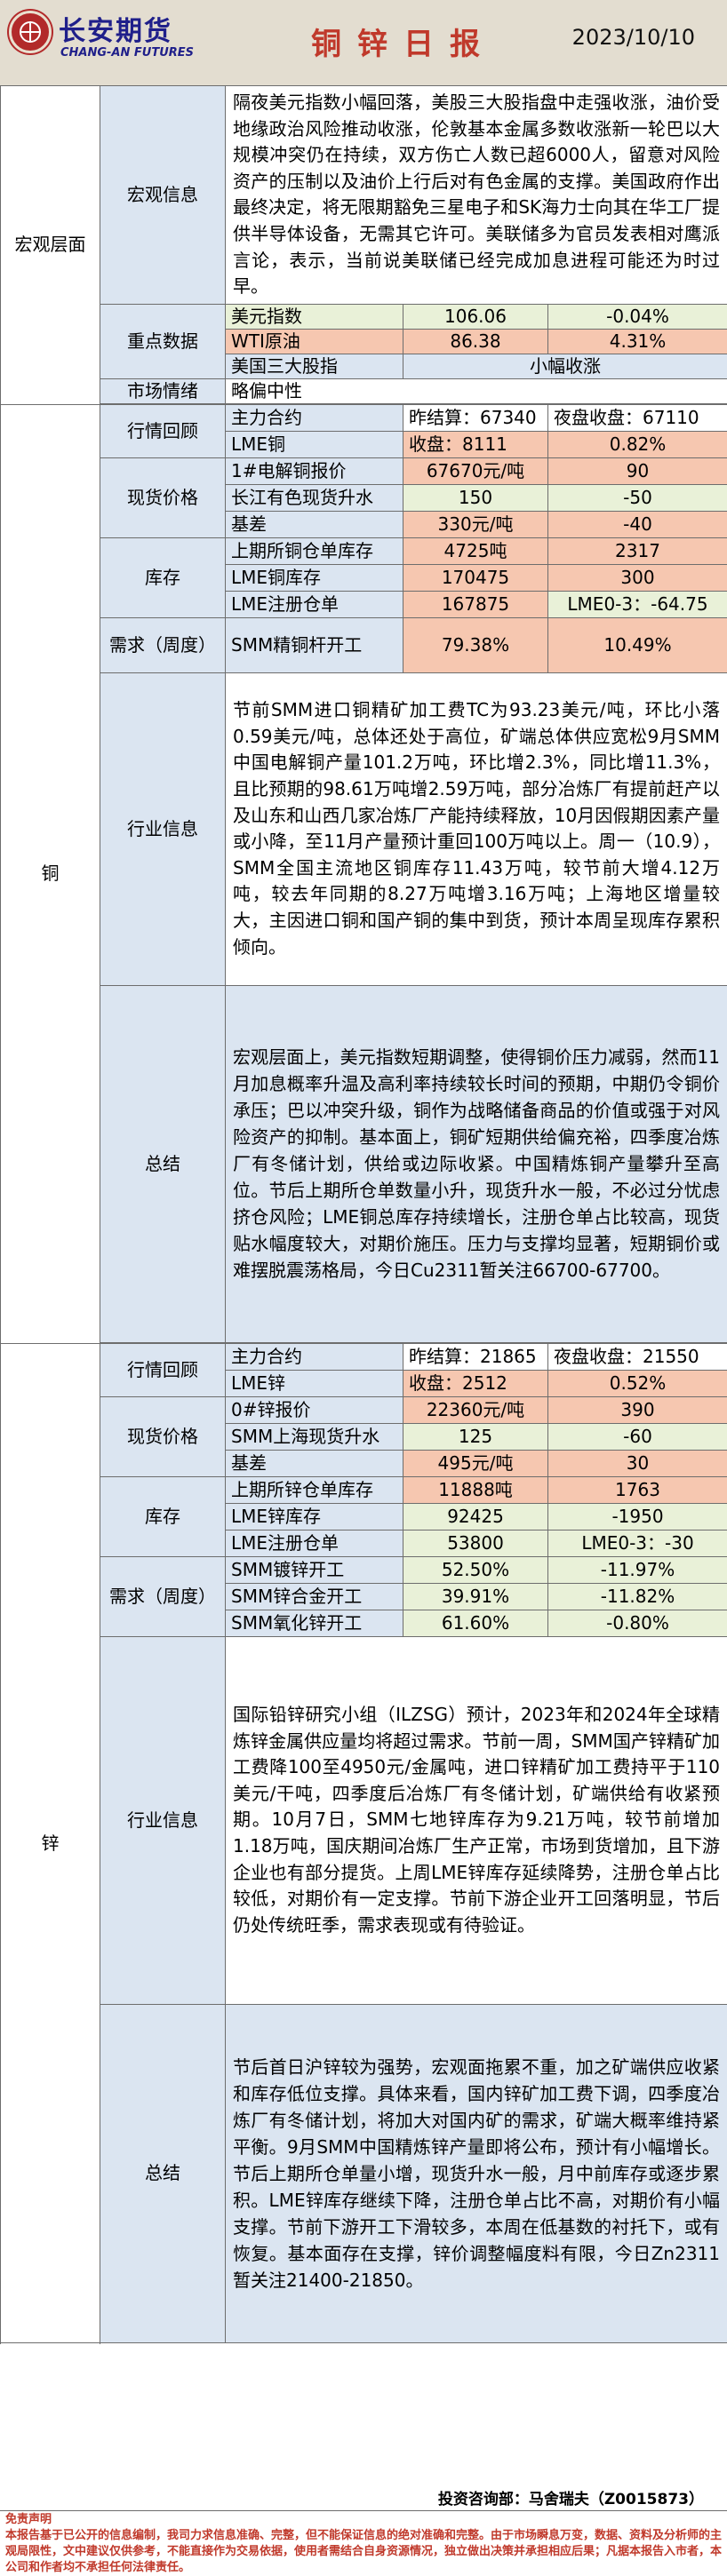 Image resolution: width=727 pixels, height=2576 pixels. I want to click on zn-demand-change: -11.97%, so click(637, 1569).